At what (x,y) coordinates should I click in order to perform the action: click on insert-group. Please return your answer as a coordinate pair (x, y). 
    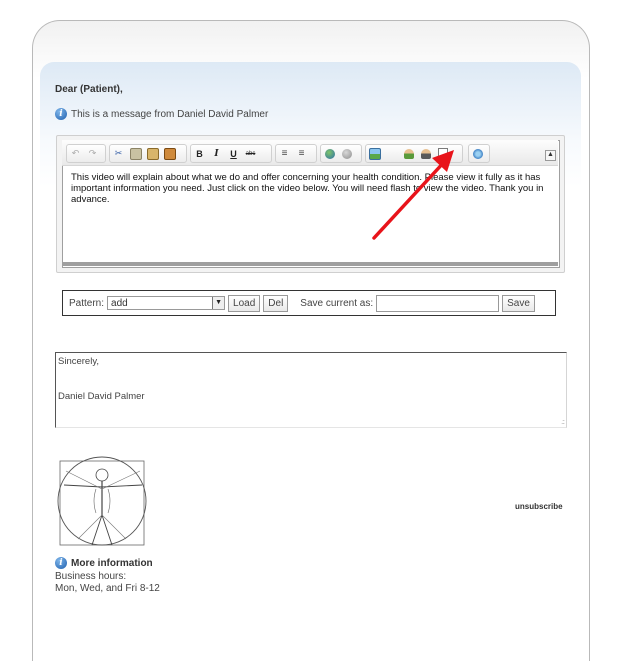
    Looking at the image, I should click on (414, 153).